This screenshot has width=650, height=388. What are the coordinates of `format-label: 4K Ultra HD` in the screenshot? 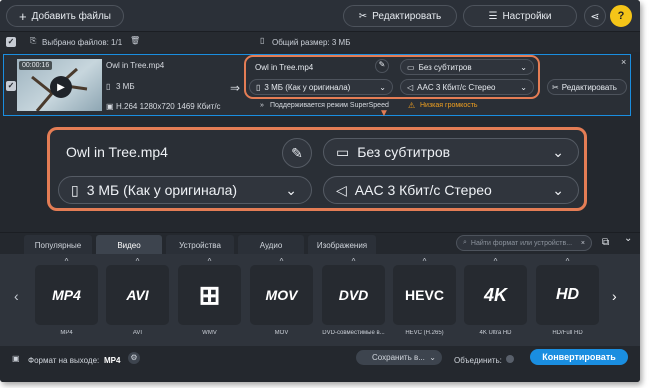 It's located at (495, 333).